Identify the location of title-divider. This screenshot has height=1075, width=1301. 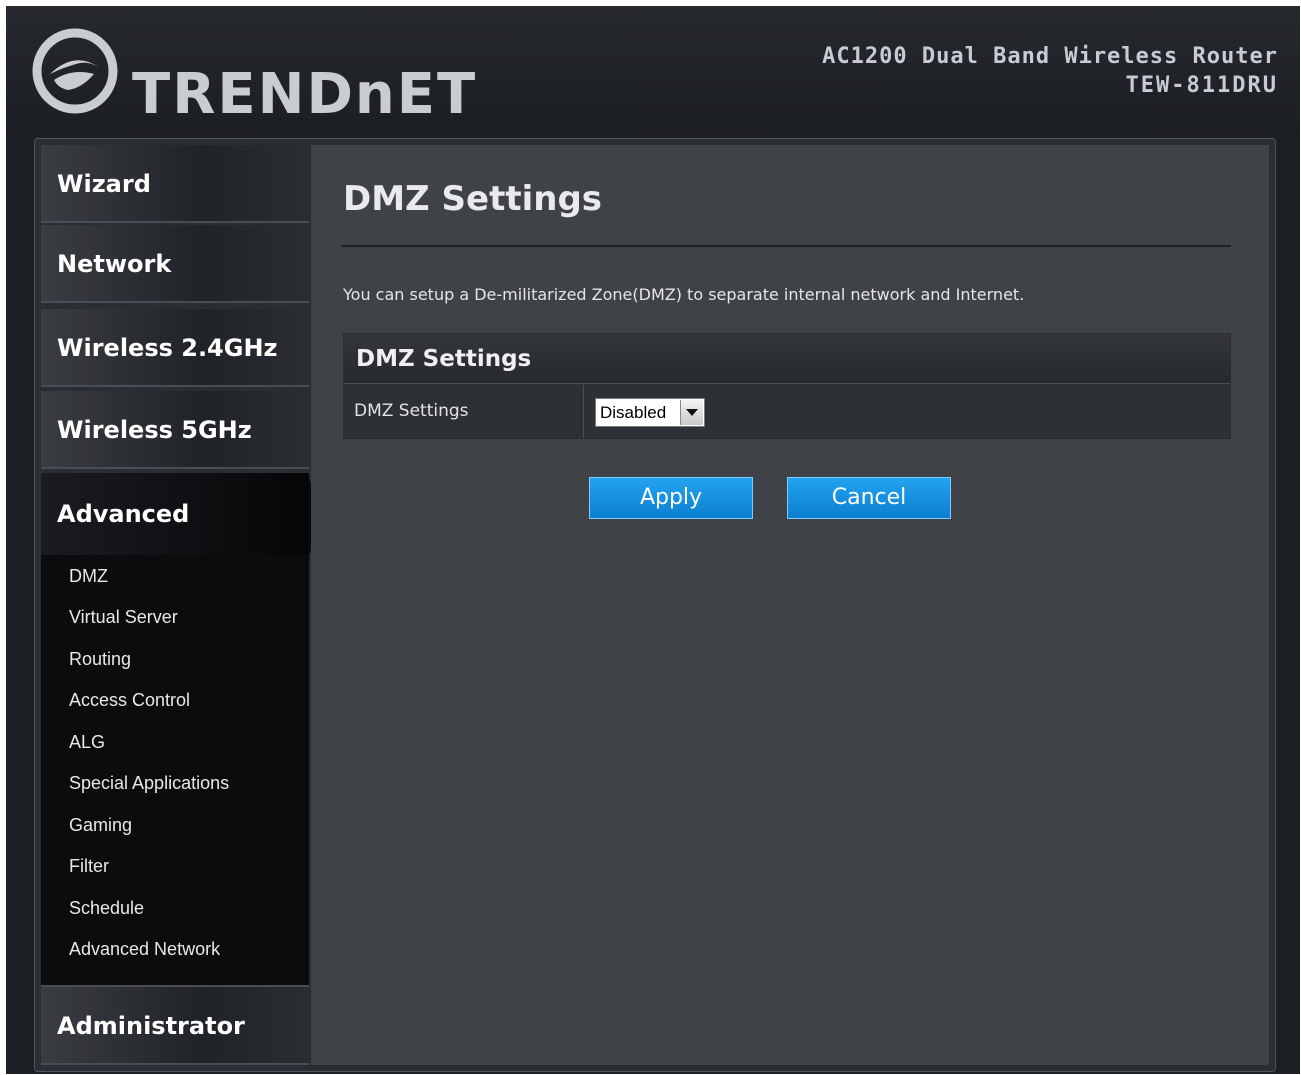
(786, 246).